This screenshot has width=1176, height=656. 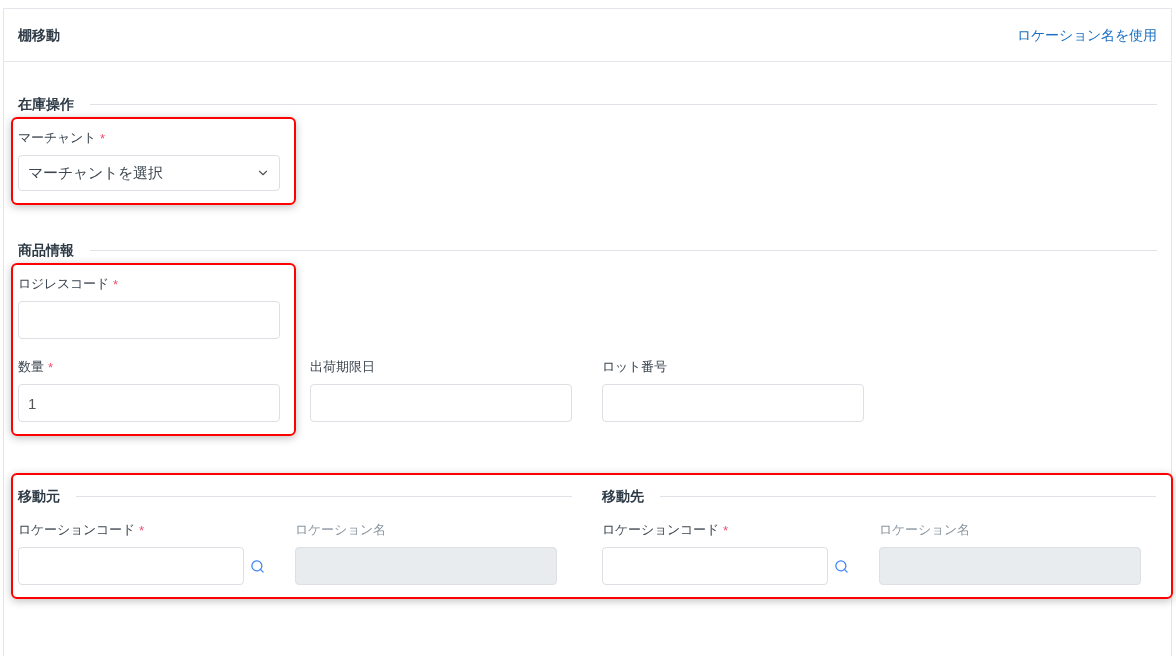 What do you see at coordinates (1087, 35) in the screenshot?
I see `use-location-name-link: ロケーション名を使用` at bounding box center [1087, 35].